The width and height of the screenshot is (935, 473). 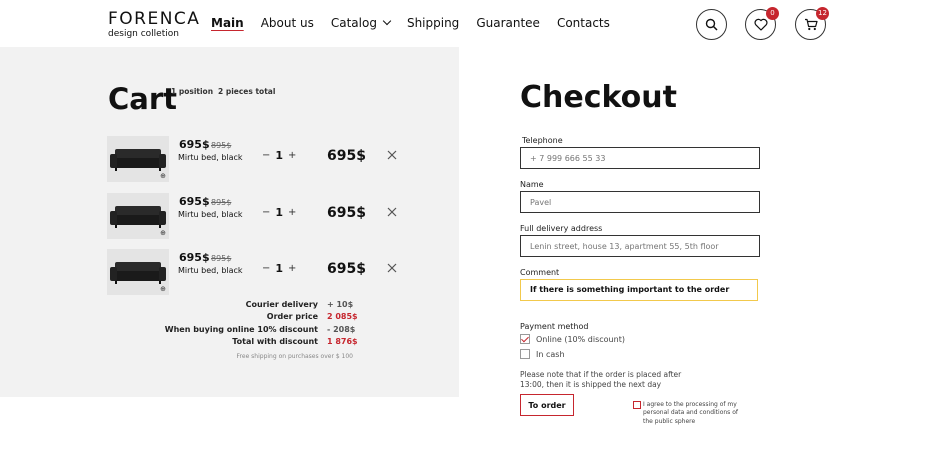 What do you see at coordinates (275, 341) in the screenshot?
I see `summary-label: Total with discount` at bounding box center [275, 341].